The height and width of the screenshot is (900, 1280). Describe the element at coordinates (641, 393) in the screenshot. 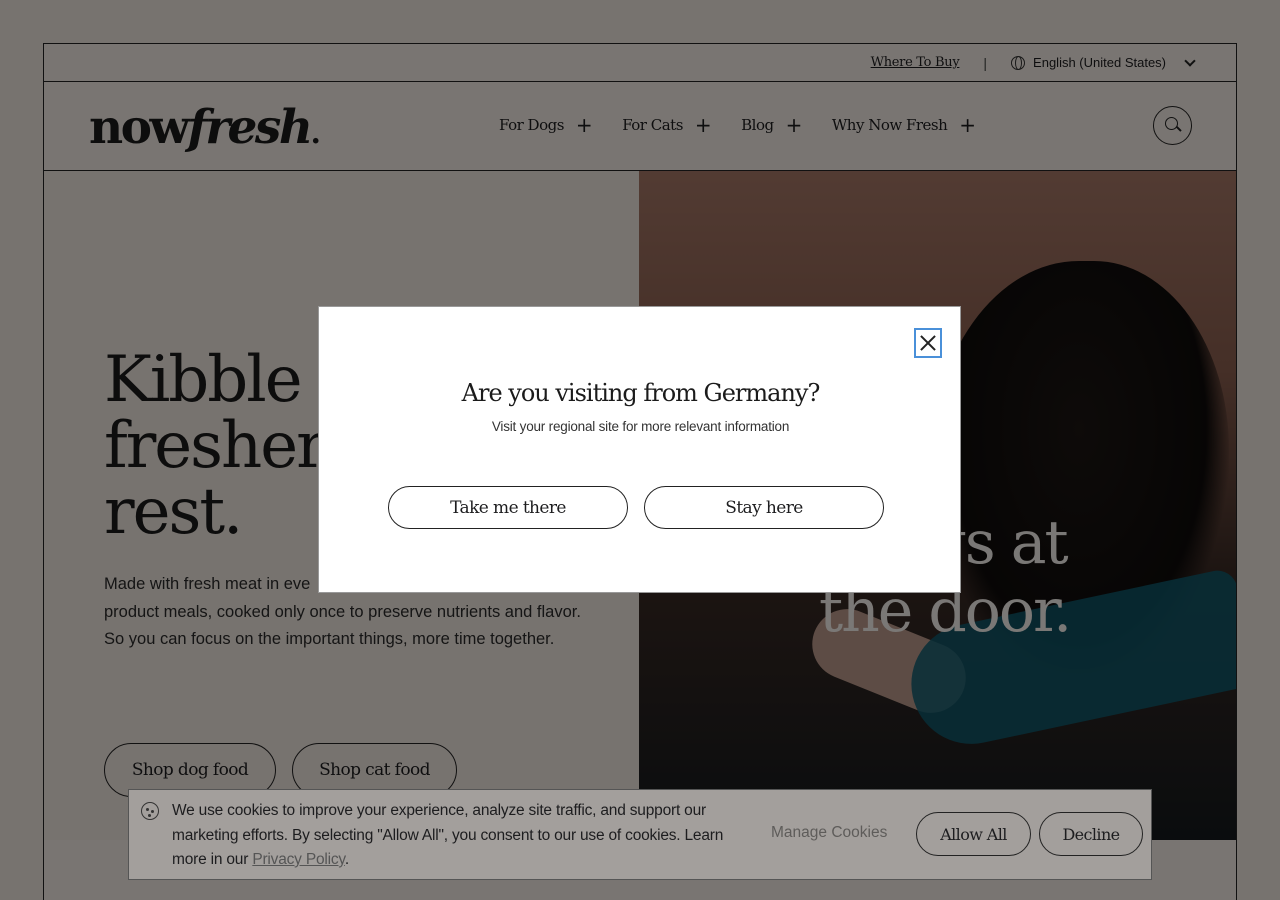

I see `modal-title: Are you visiting from Germany?` at that location.